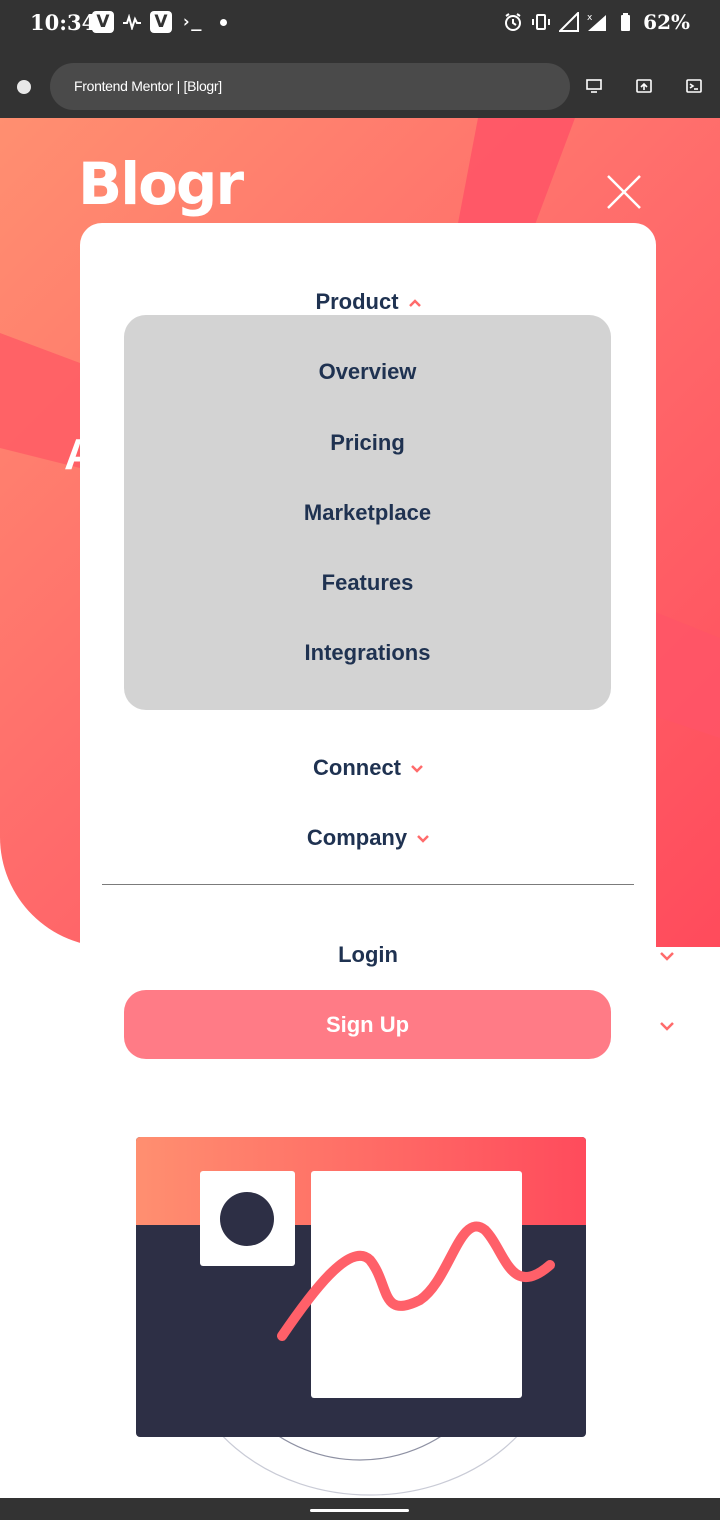 This screenshot has height=1520, width=720. I want to click on login-link: Login, so click(368, 955).